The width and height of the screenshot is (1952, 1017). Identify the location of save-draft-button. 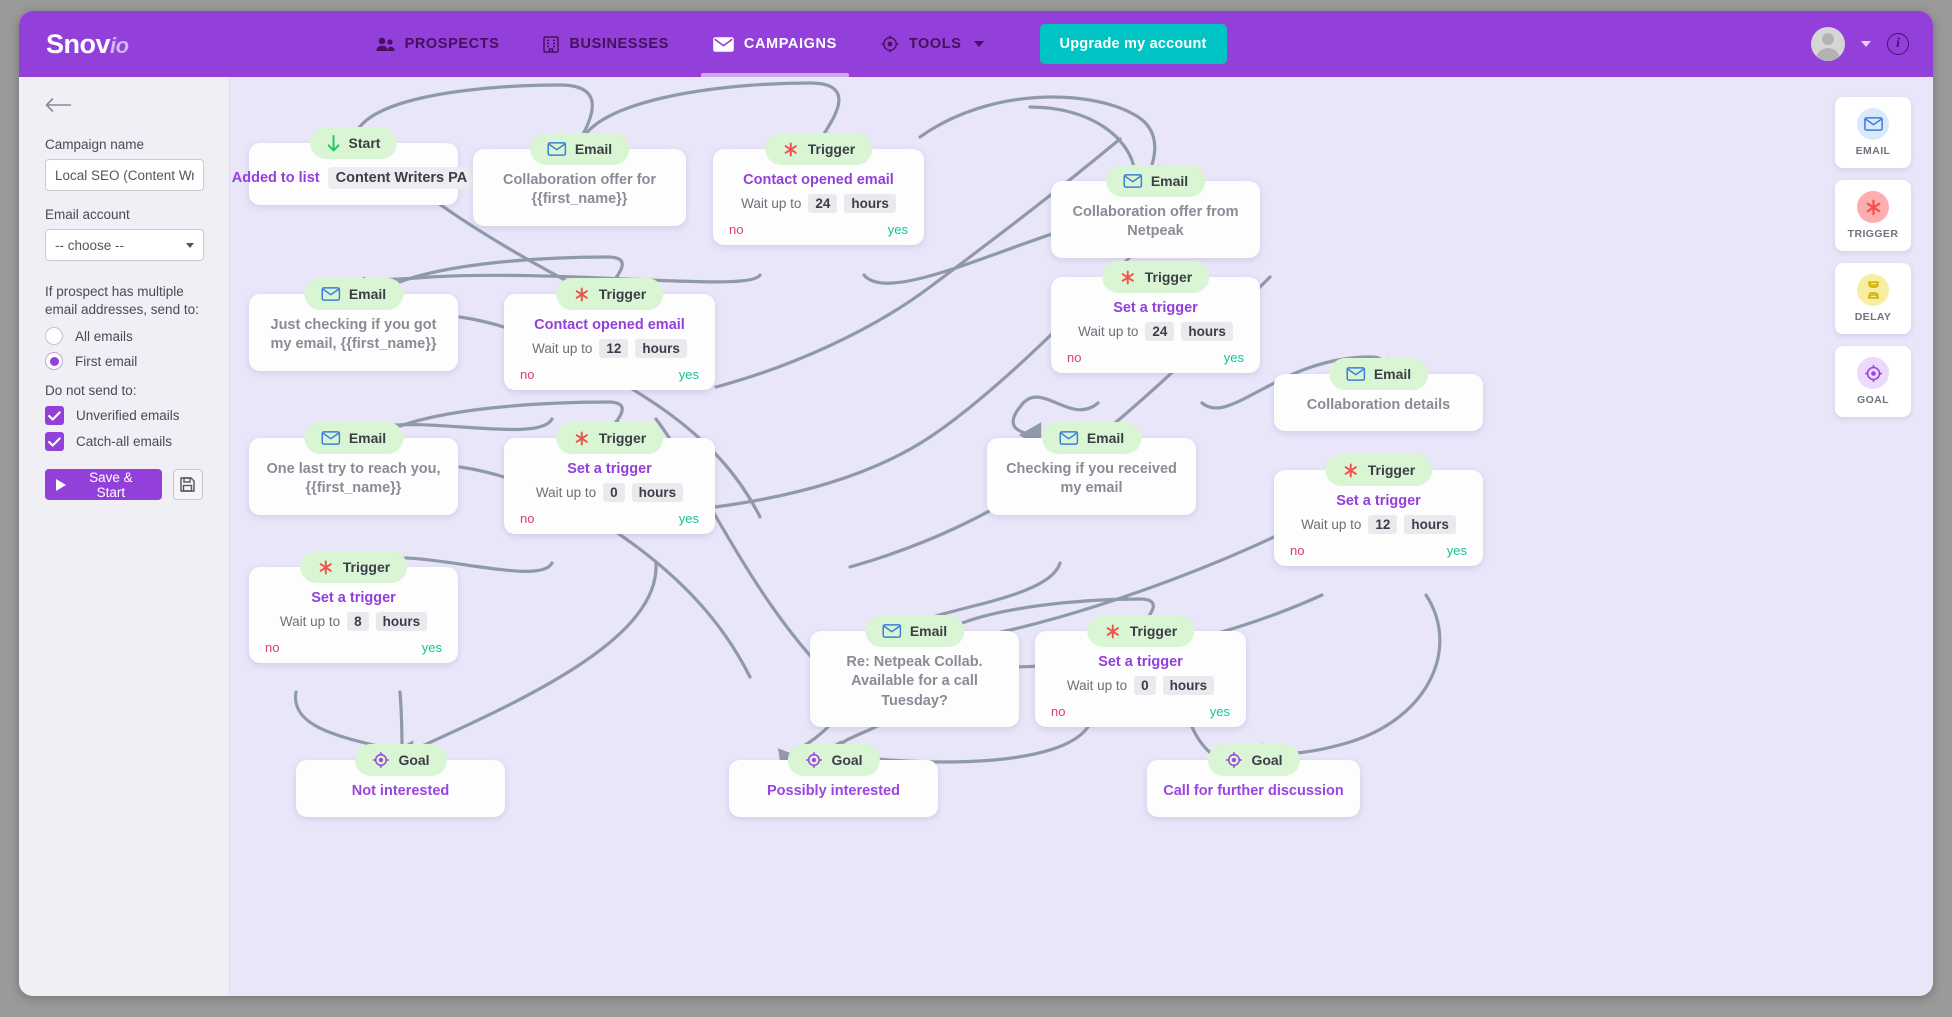
(187, 485).